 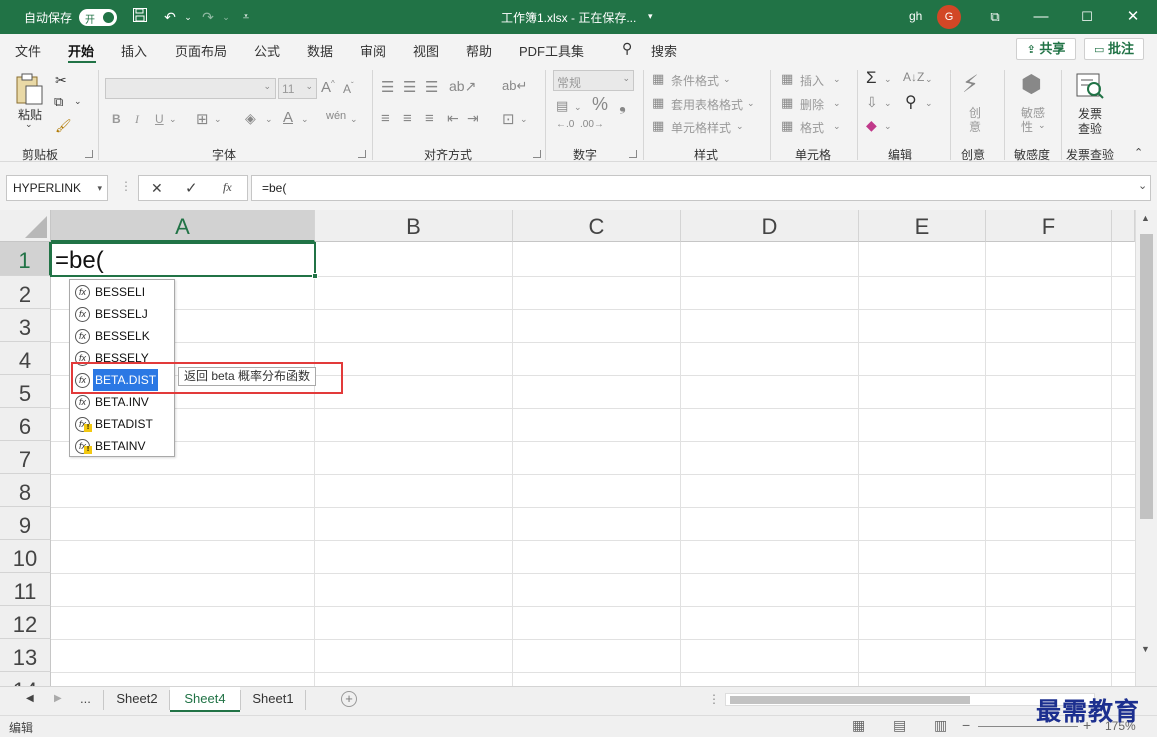 I want to click on zoom-out-icon: −, so click(x=966, y=725).